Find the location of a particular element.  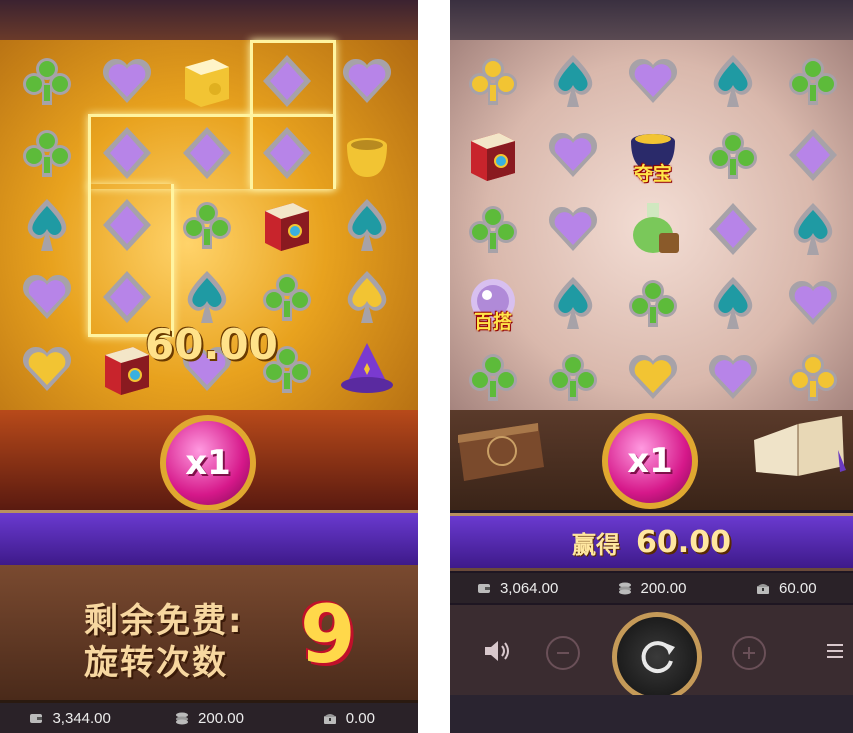

balance-display: 3,344.00 is located at coordinates (69, 718).